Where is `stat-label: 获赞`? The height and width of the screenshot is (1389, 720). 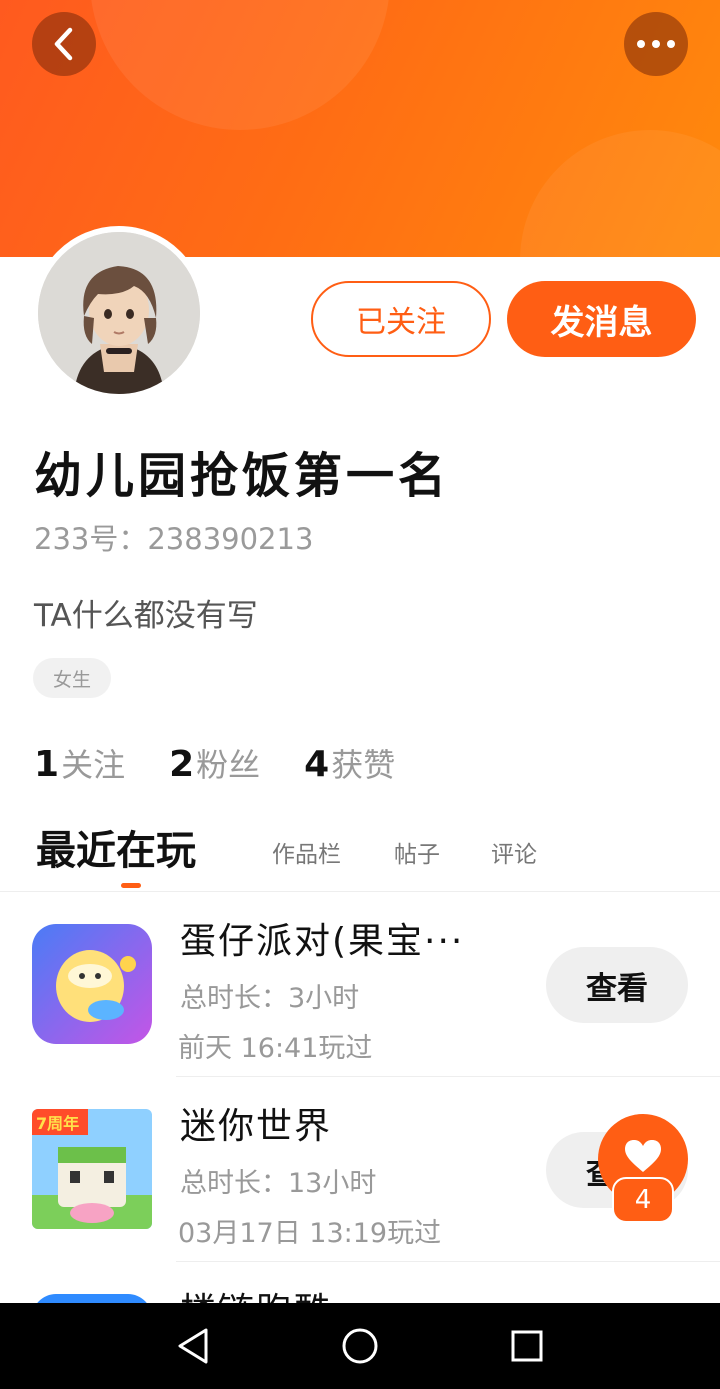 stat-label: 获赞 is located at coordinates (363, 765).